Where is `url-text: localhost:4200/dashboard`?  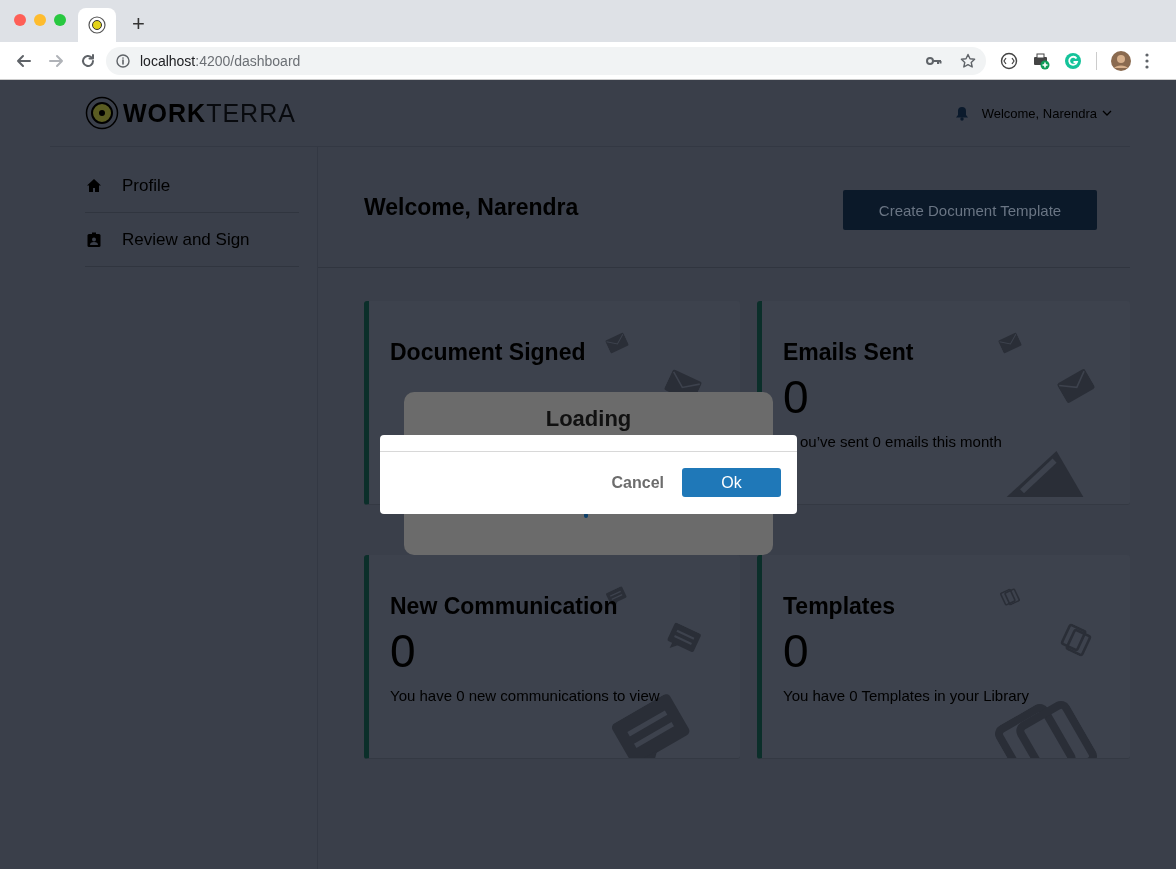
url-text: localhost:4200/dashboard is located at coordinates (220, 60).